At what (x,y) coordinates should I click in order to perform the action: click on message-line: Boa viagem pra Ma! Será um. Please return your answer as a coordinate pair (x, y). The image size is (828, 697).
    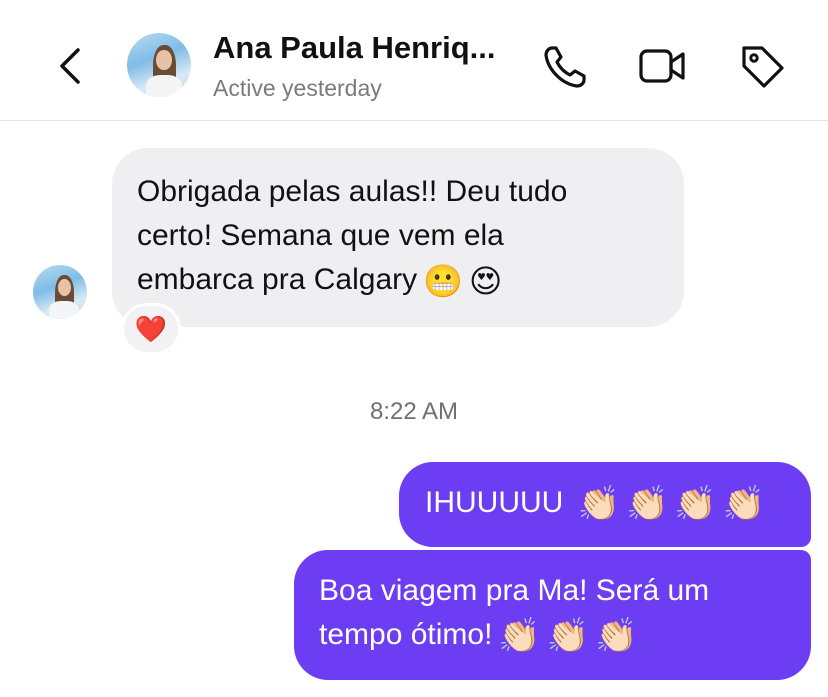
    Looking at the image, I should click on (514, 590).